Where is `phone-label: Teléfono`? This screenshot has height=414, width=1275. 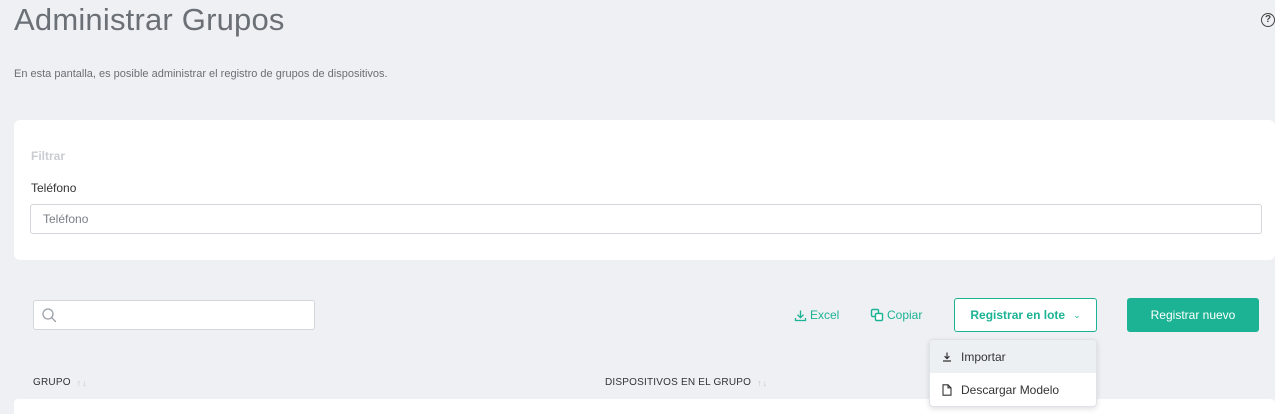 phone-label: Teléfono is located at coordinates (54, 188).